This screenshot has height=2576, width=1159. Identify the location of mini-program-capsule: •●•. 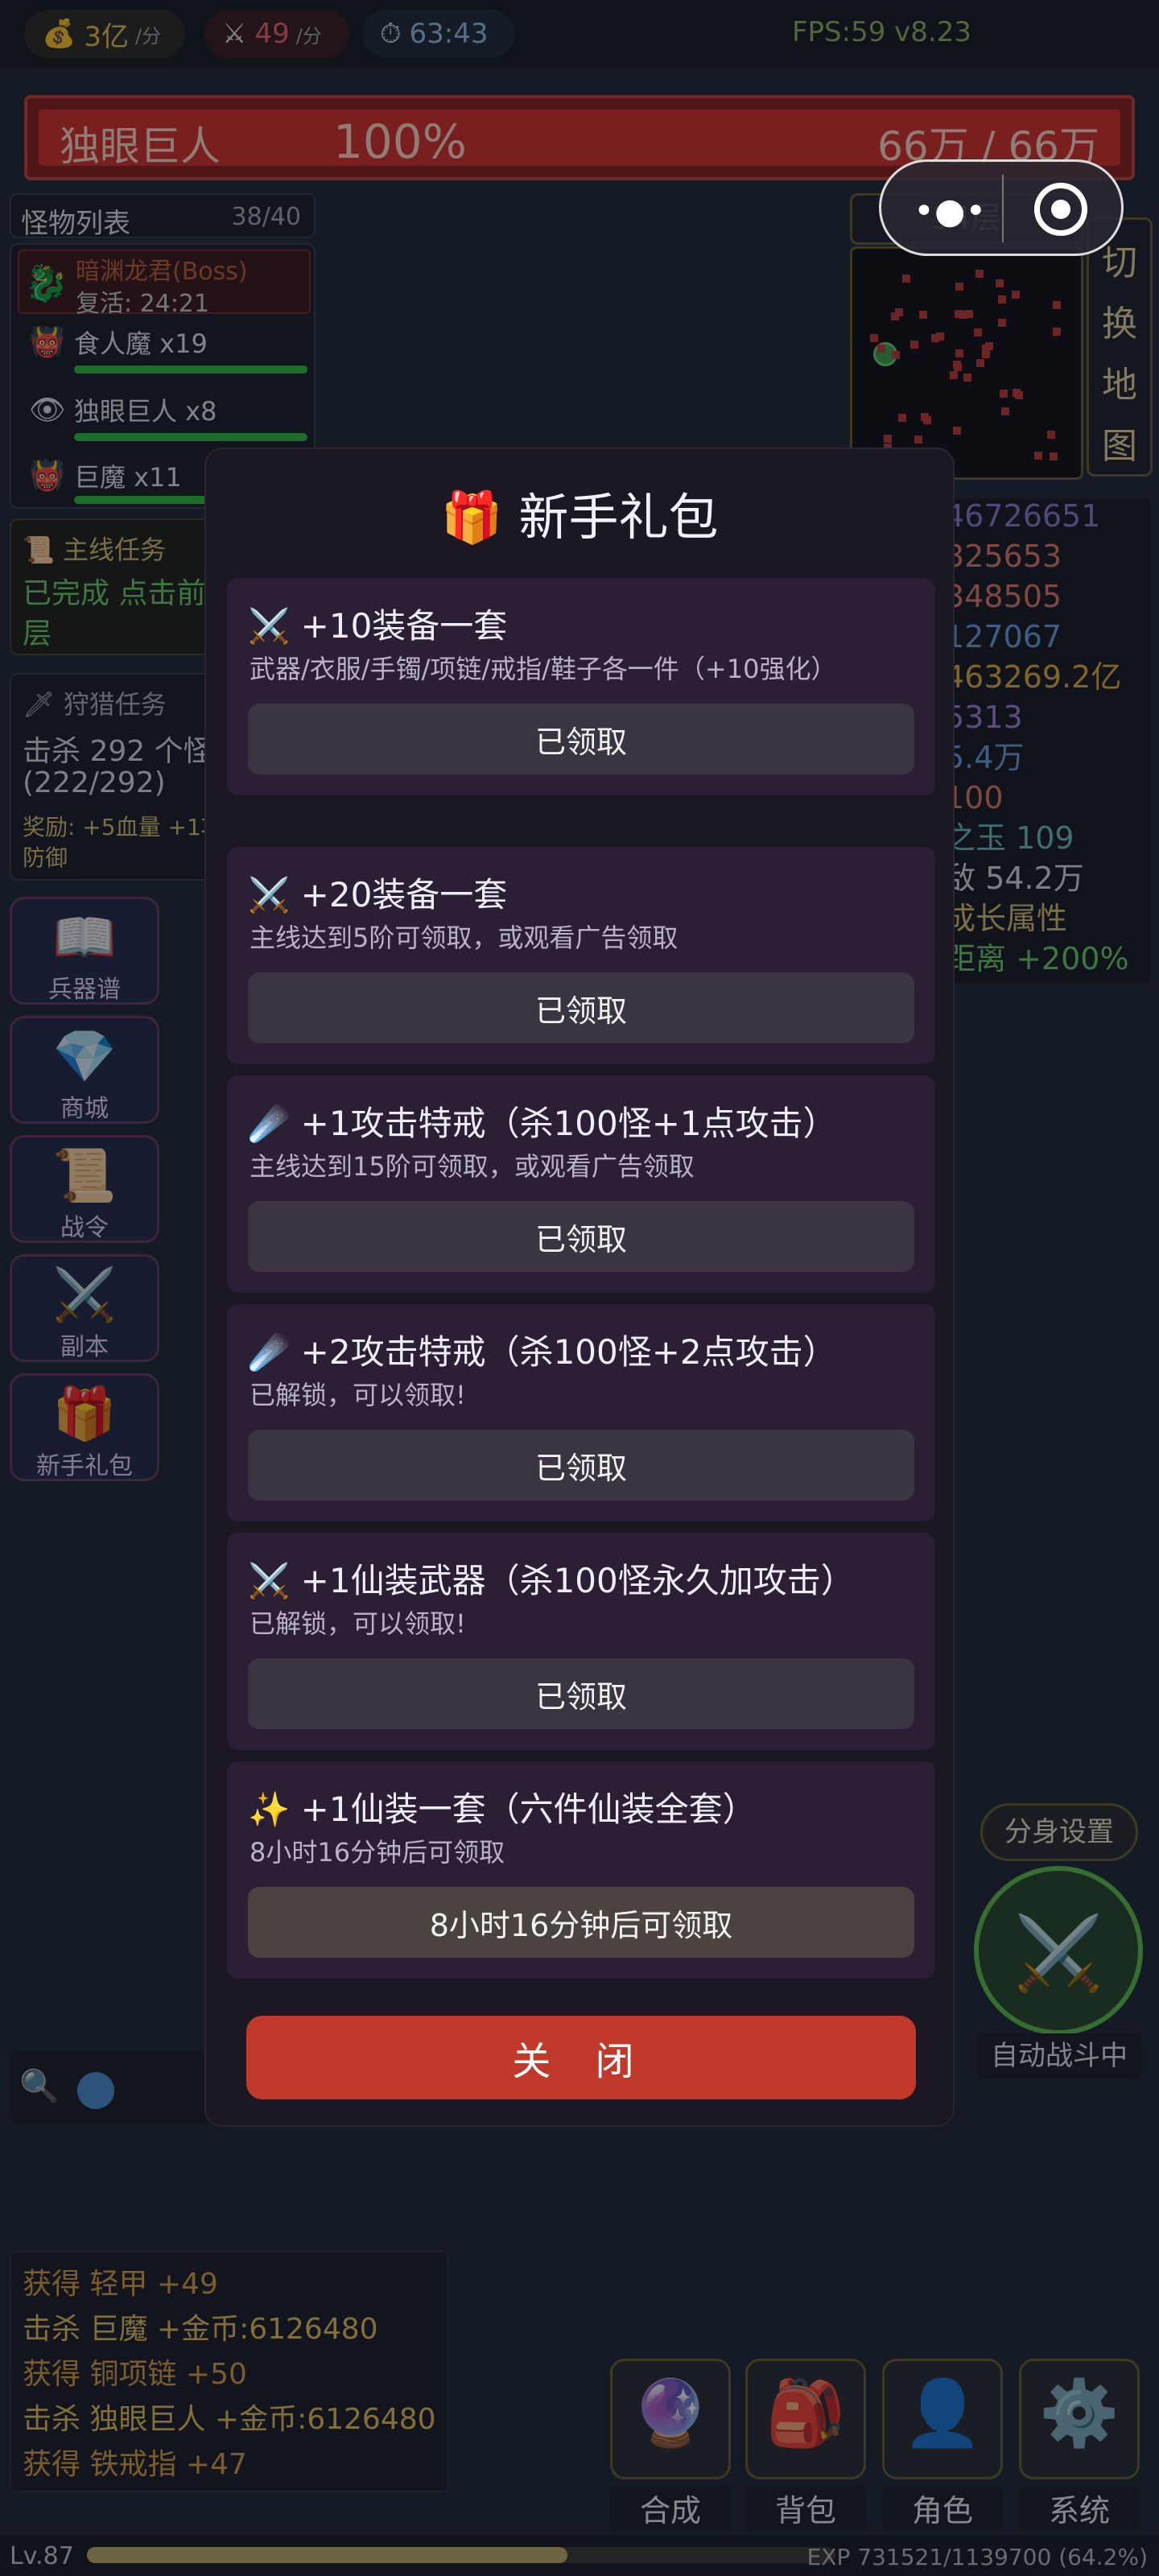
(1002, 207).